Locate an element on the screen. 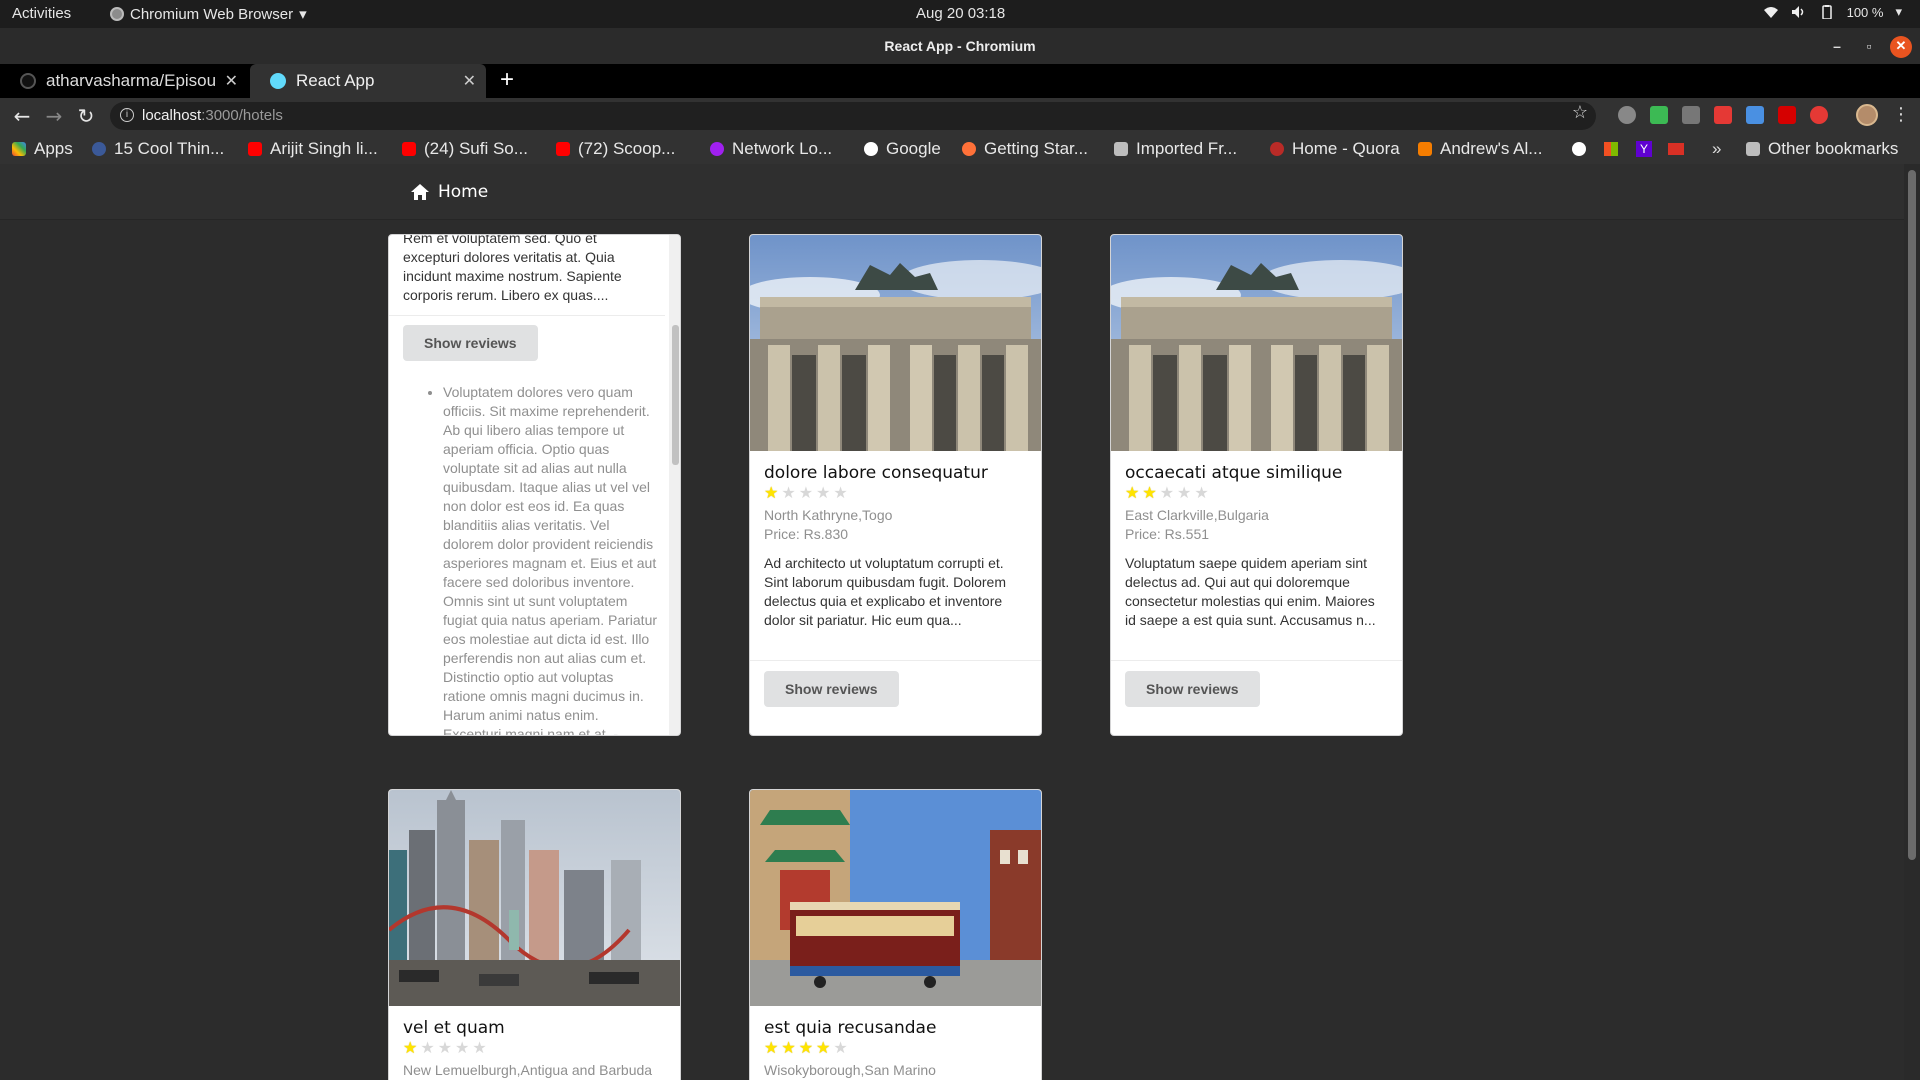 The image size is (1920, 1080). bookmarks-overflow-icon: » is located at coordinates (1716, 149).